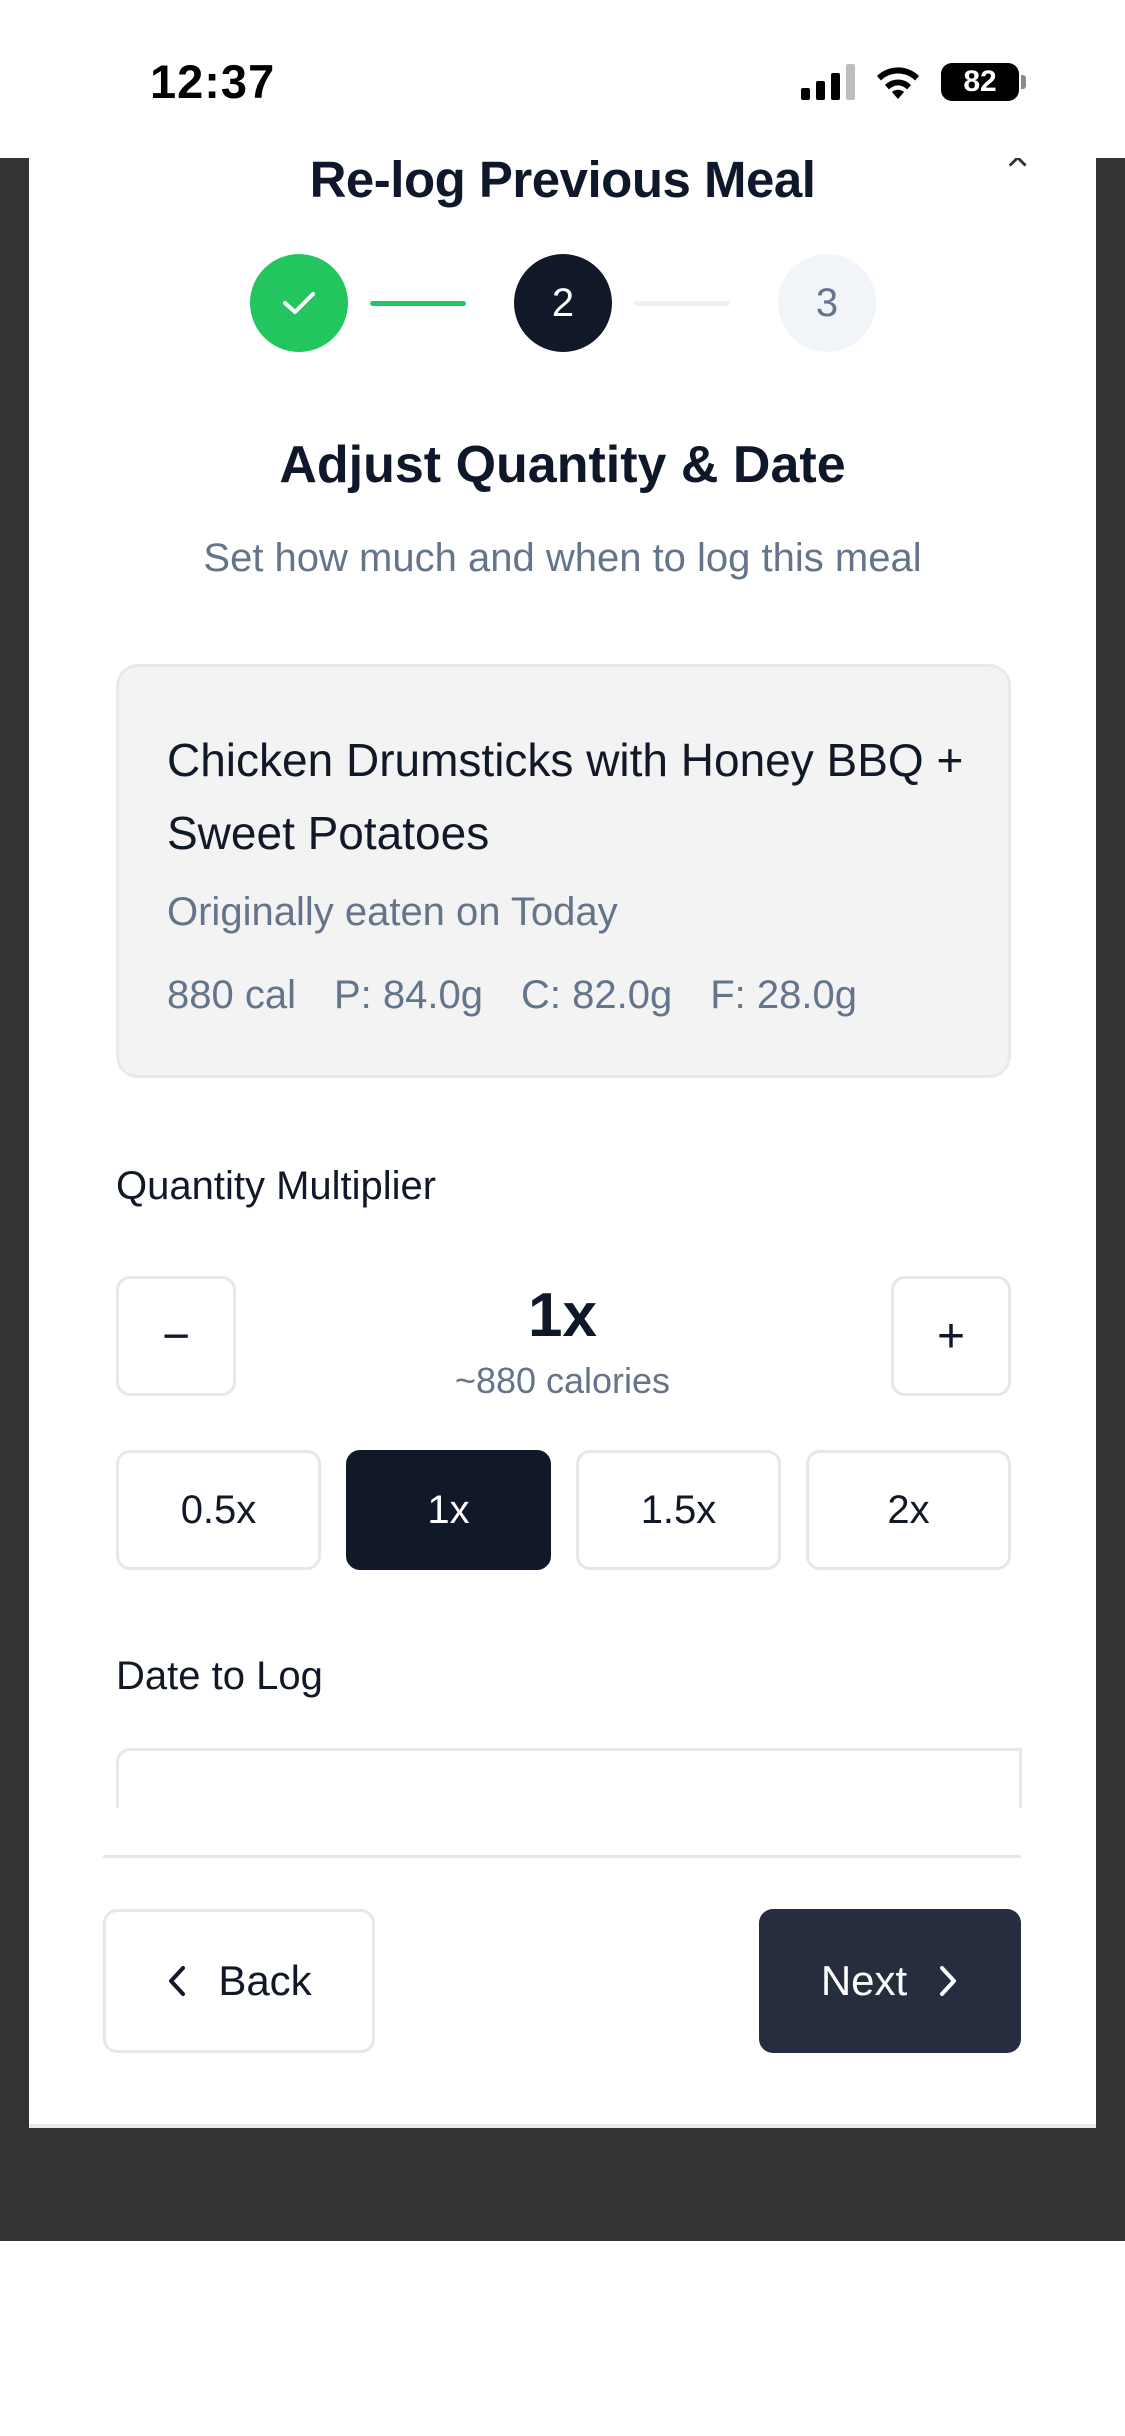 Image resolution: width=1125 pixels, height=2436 pixels. Describe the element at coordinates (682, 303) in the screenshot. I see `step-connector-upcoming` at that location.